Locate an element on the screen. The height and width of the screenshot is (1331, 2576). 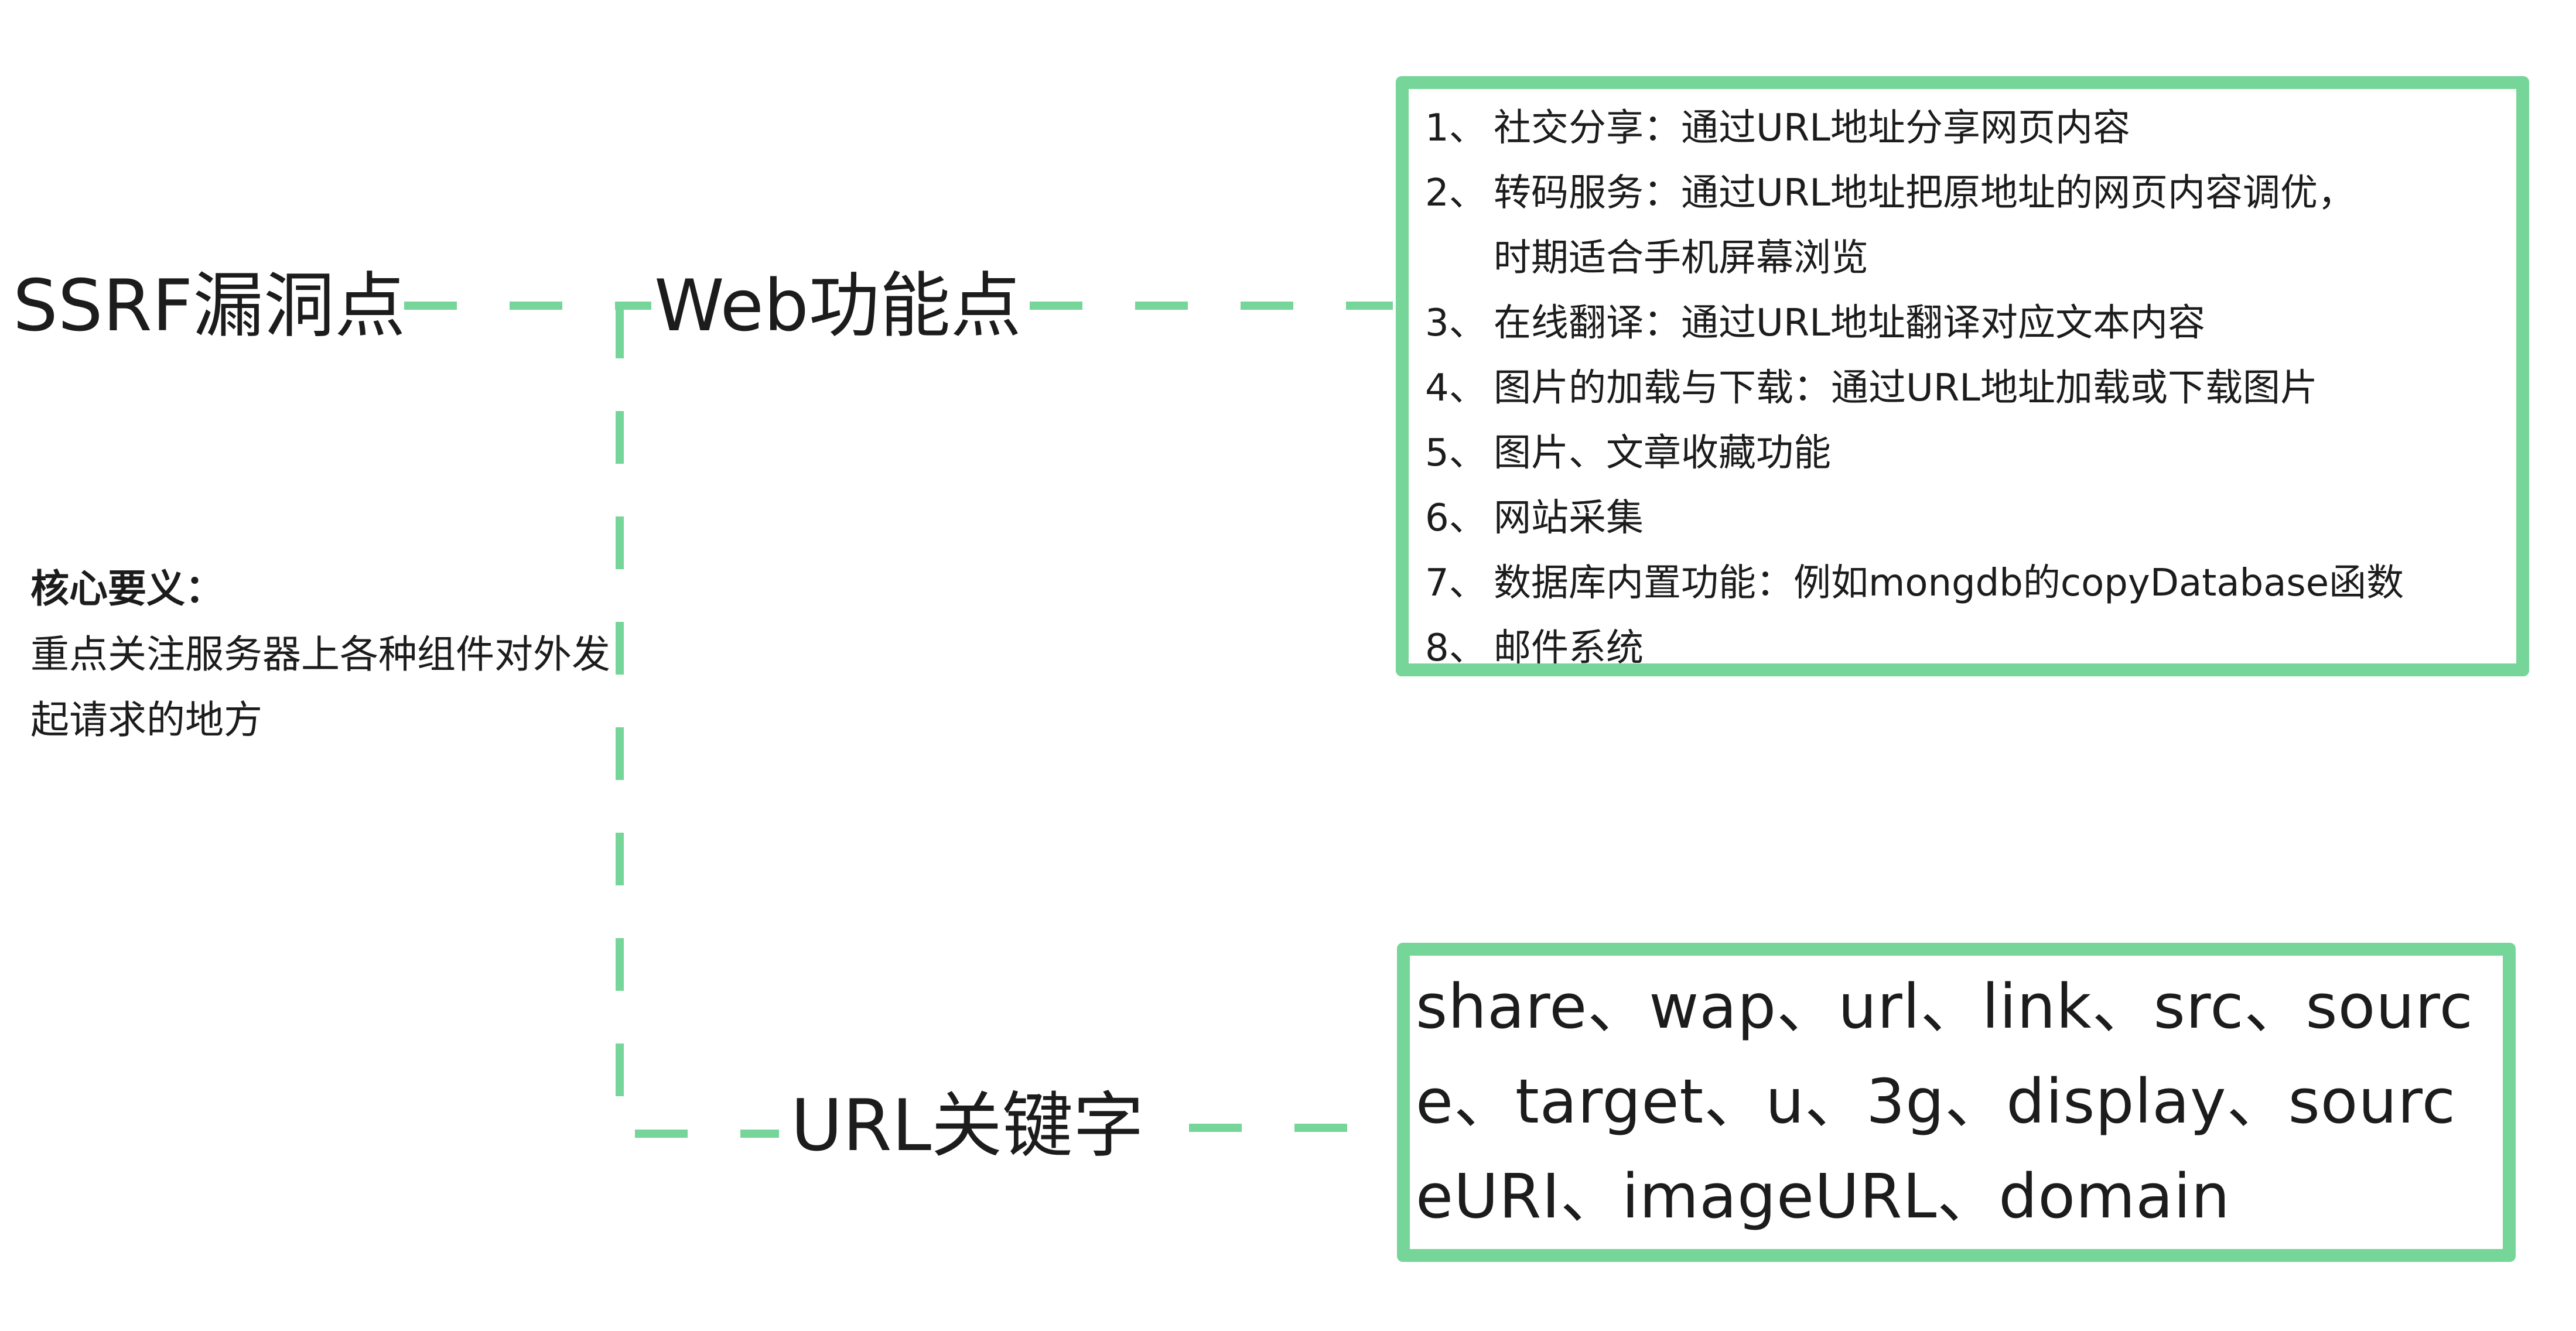
feature-text: 邮件系统 is located at coordinates (1569, 649).